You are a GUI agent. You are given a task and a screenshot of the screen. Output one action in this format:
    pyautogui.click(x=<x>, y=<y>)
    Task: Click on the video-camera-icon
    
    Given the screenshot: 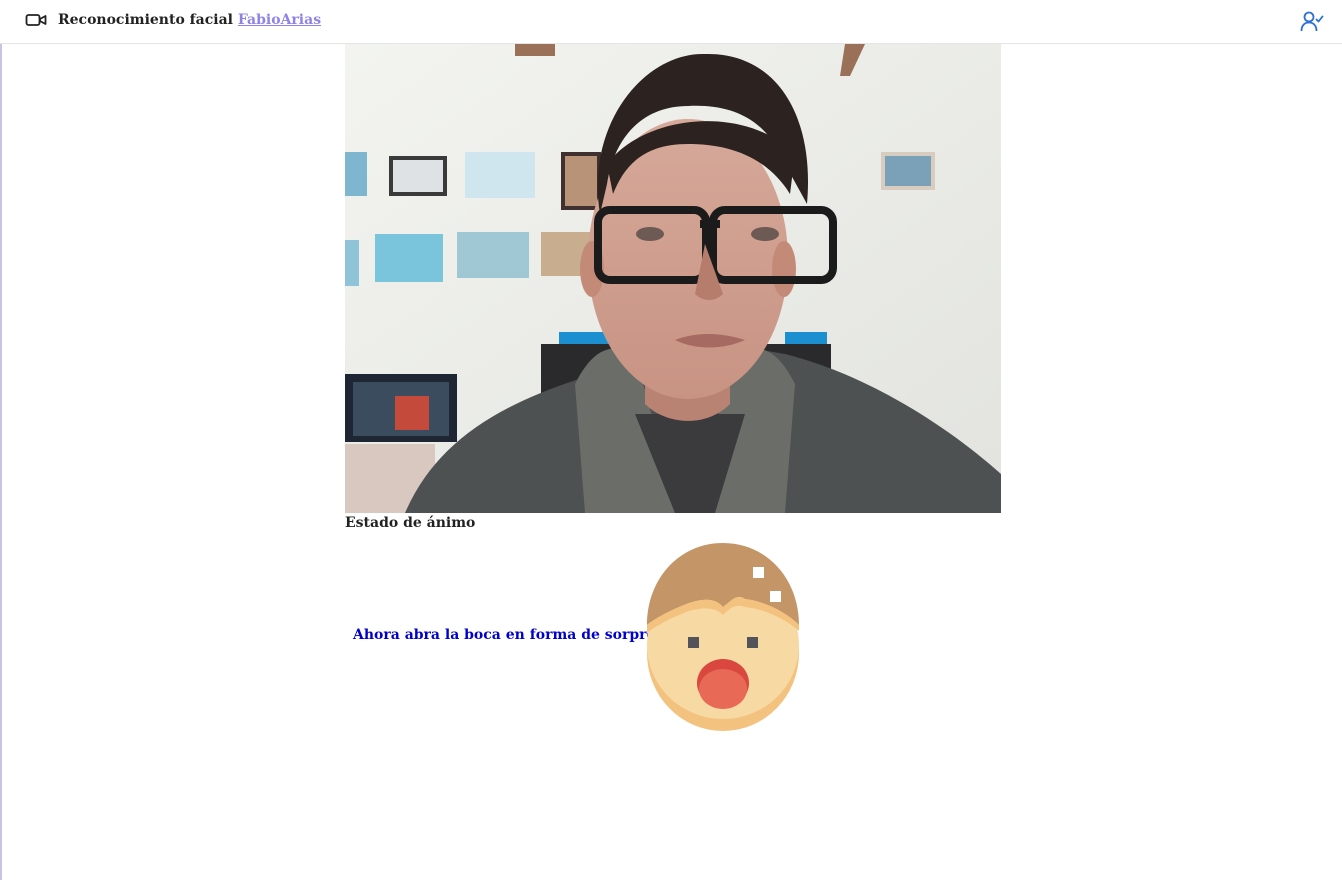 What is the action you would take?
    pyautogui.click(x=36, y=20)
    